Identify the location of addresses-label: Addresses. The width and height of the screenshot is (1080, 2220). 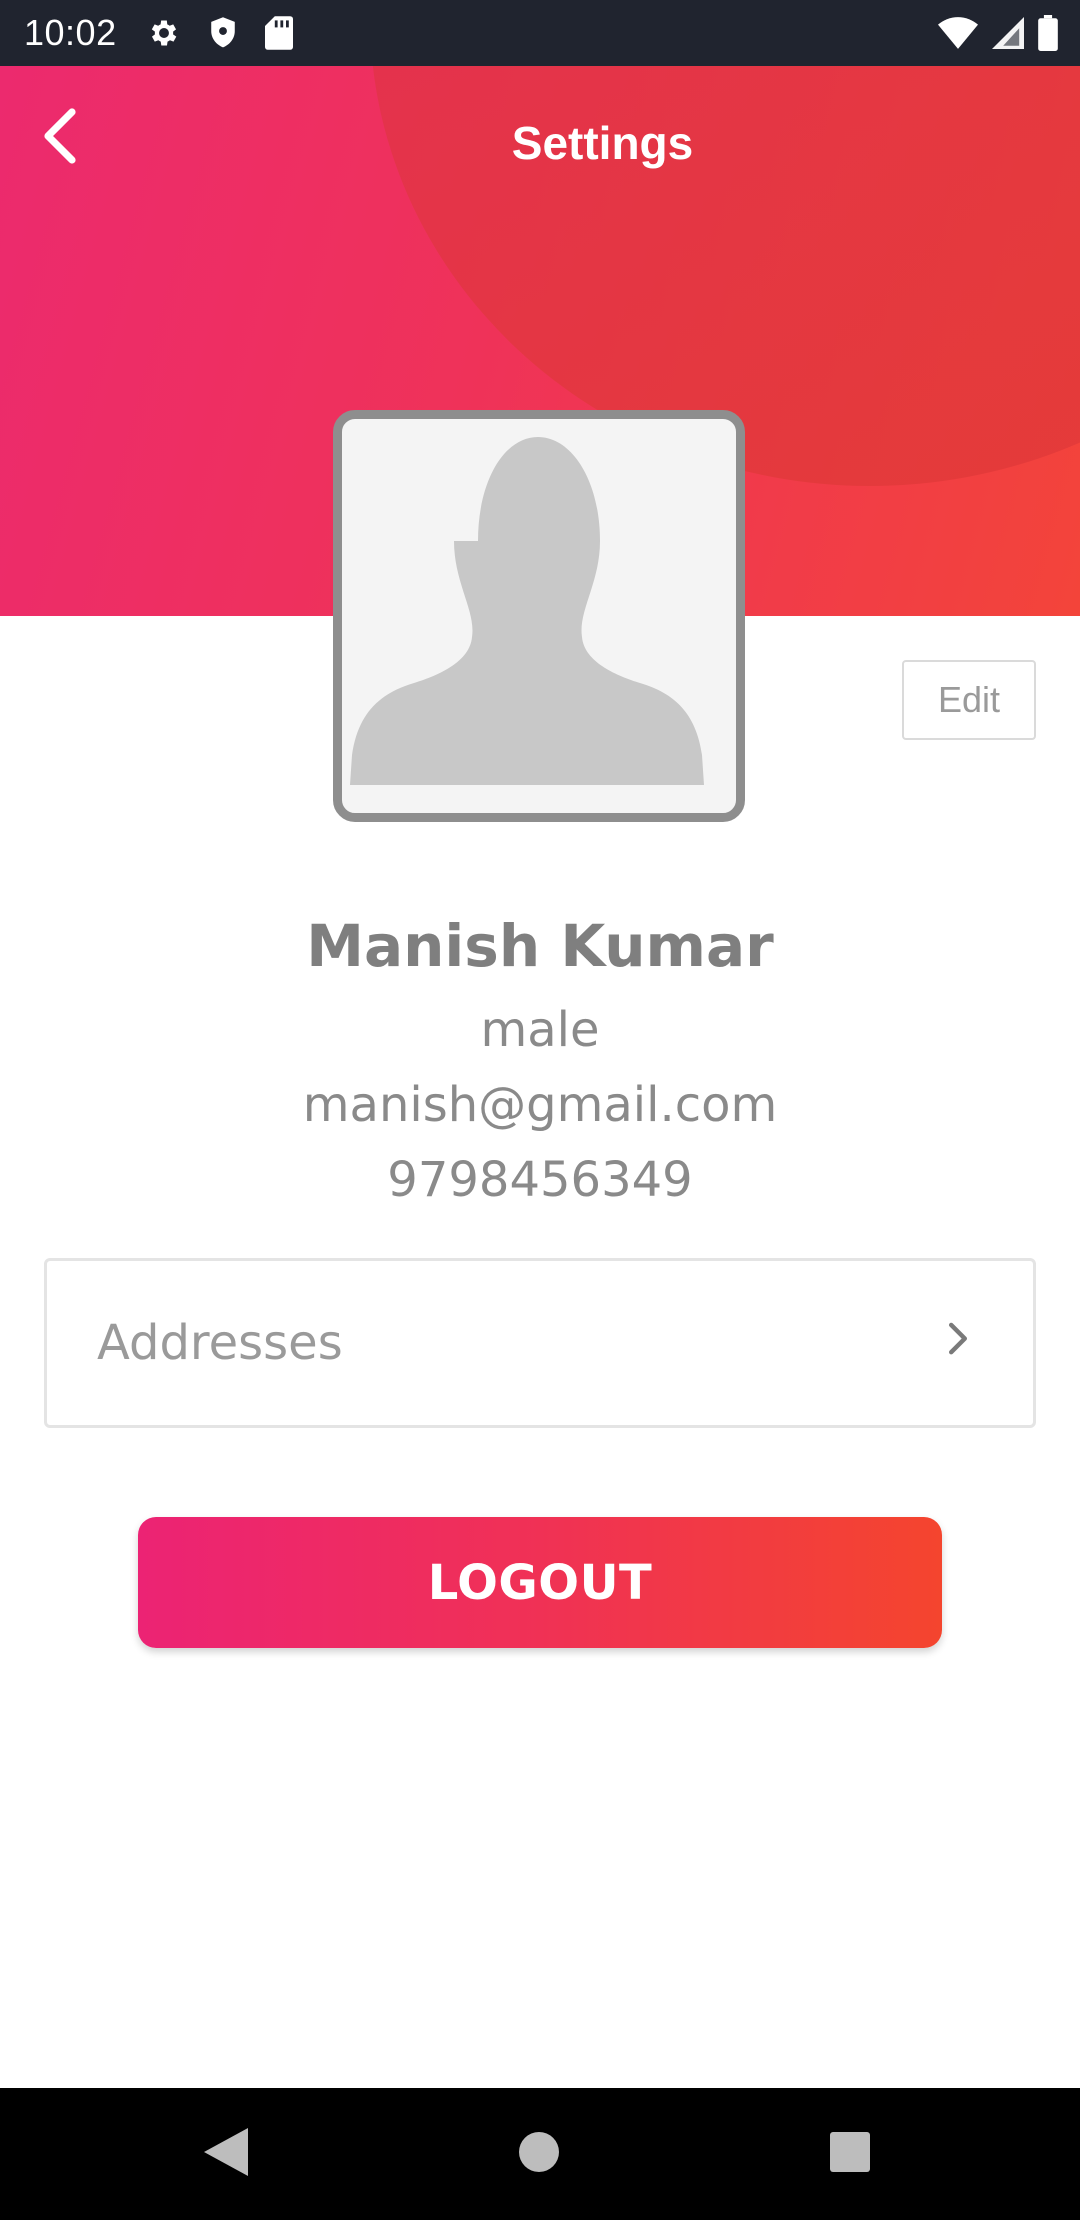
(220, 1343).